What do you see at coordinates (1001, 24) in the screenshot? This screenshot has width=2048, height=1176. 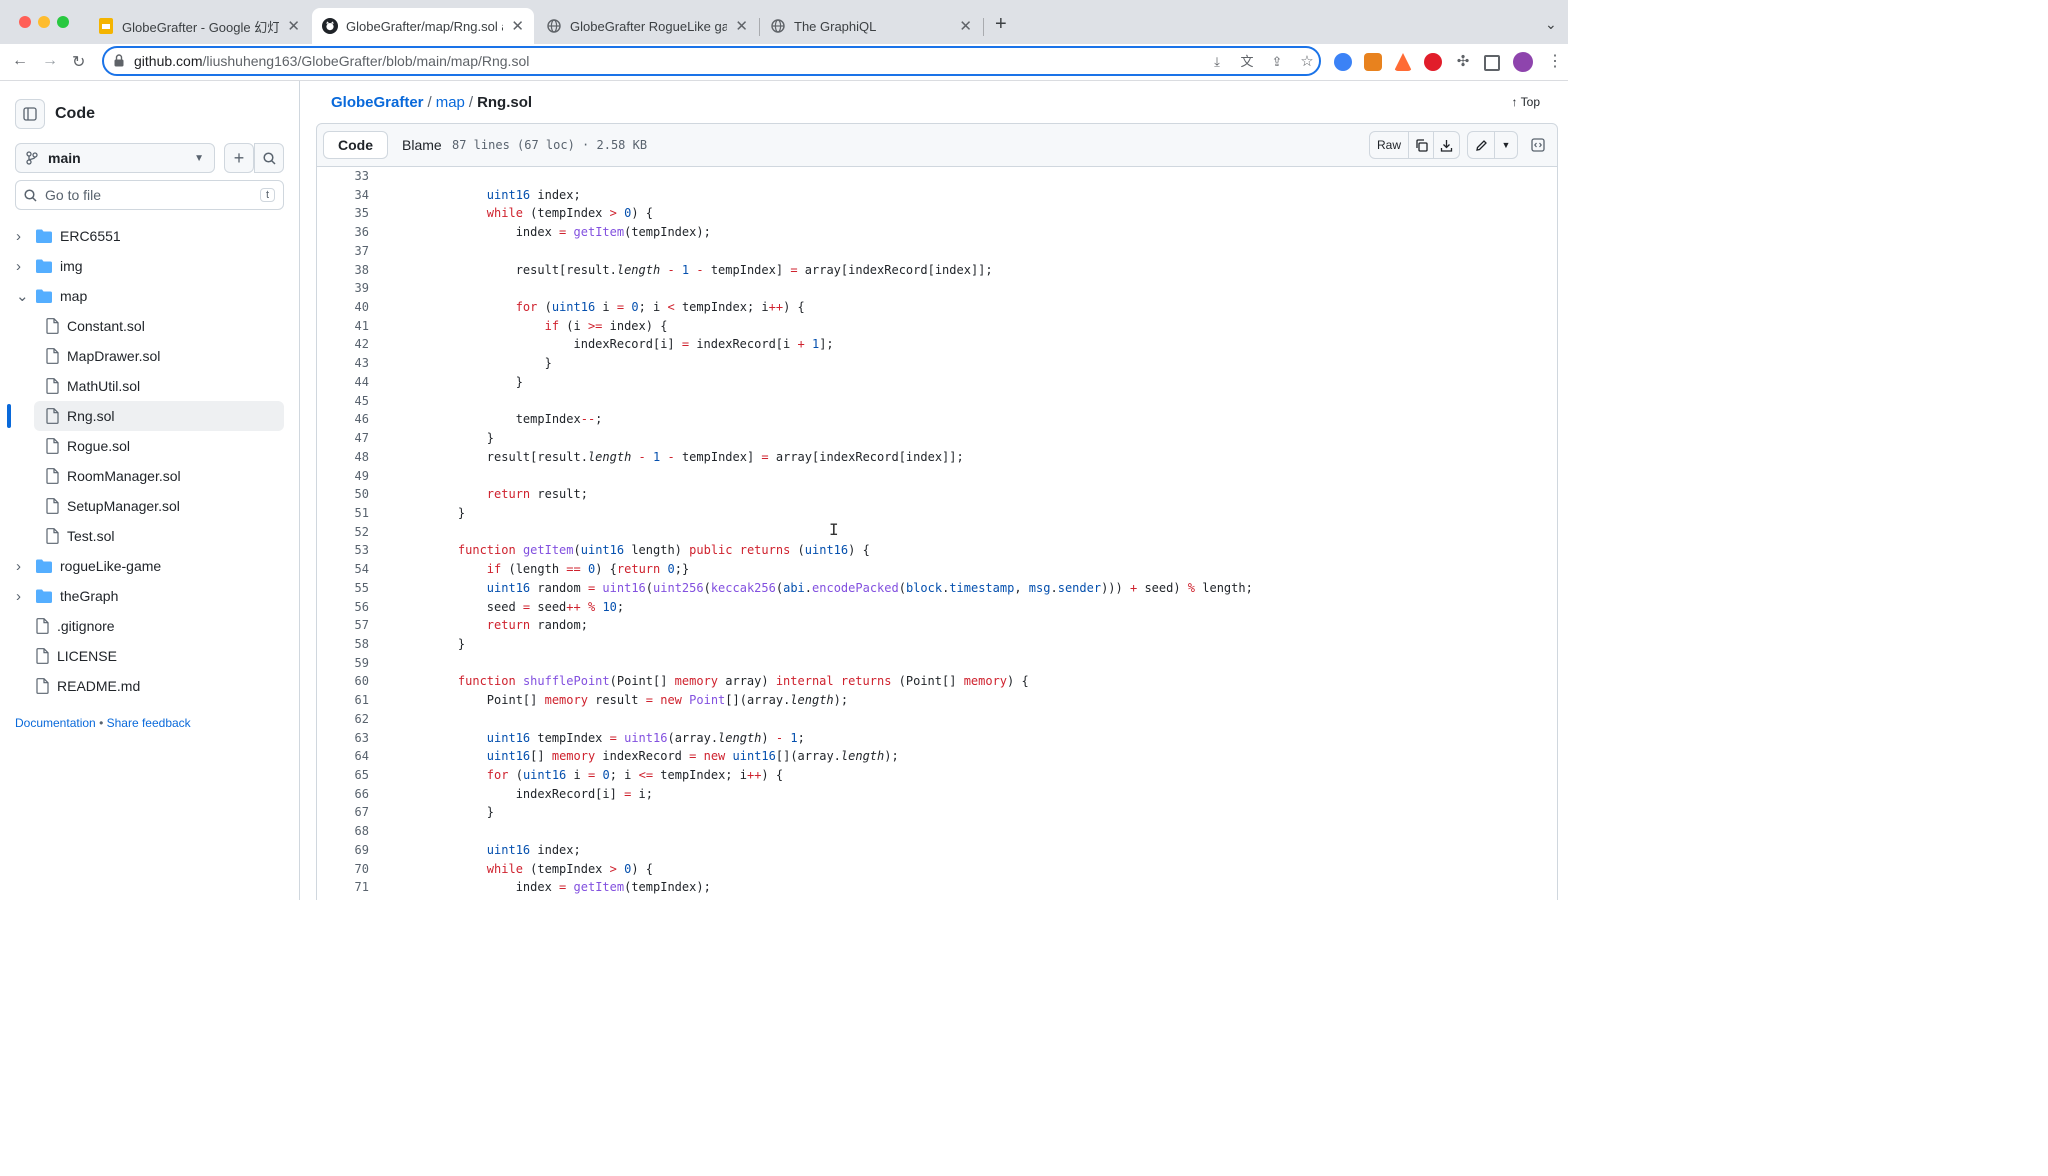 I see `new-tab-button: +` at bounding box center [1001, 24].